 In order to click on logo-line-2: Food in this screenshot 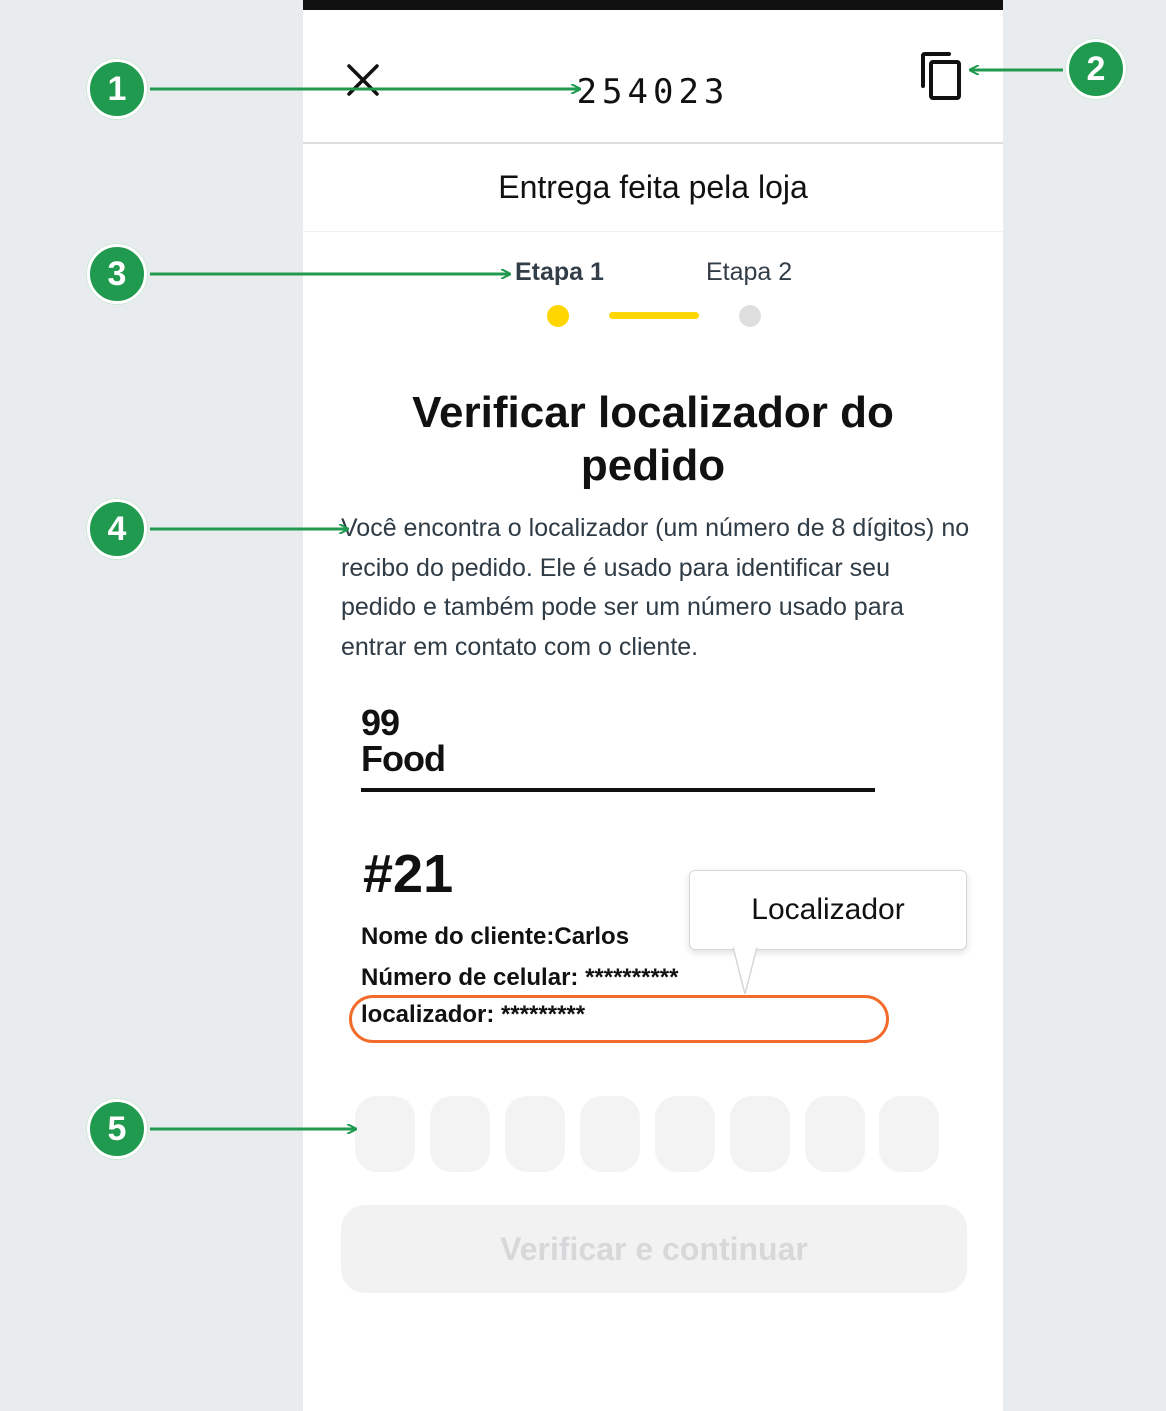, I will do `click(403, 758)`.